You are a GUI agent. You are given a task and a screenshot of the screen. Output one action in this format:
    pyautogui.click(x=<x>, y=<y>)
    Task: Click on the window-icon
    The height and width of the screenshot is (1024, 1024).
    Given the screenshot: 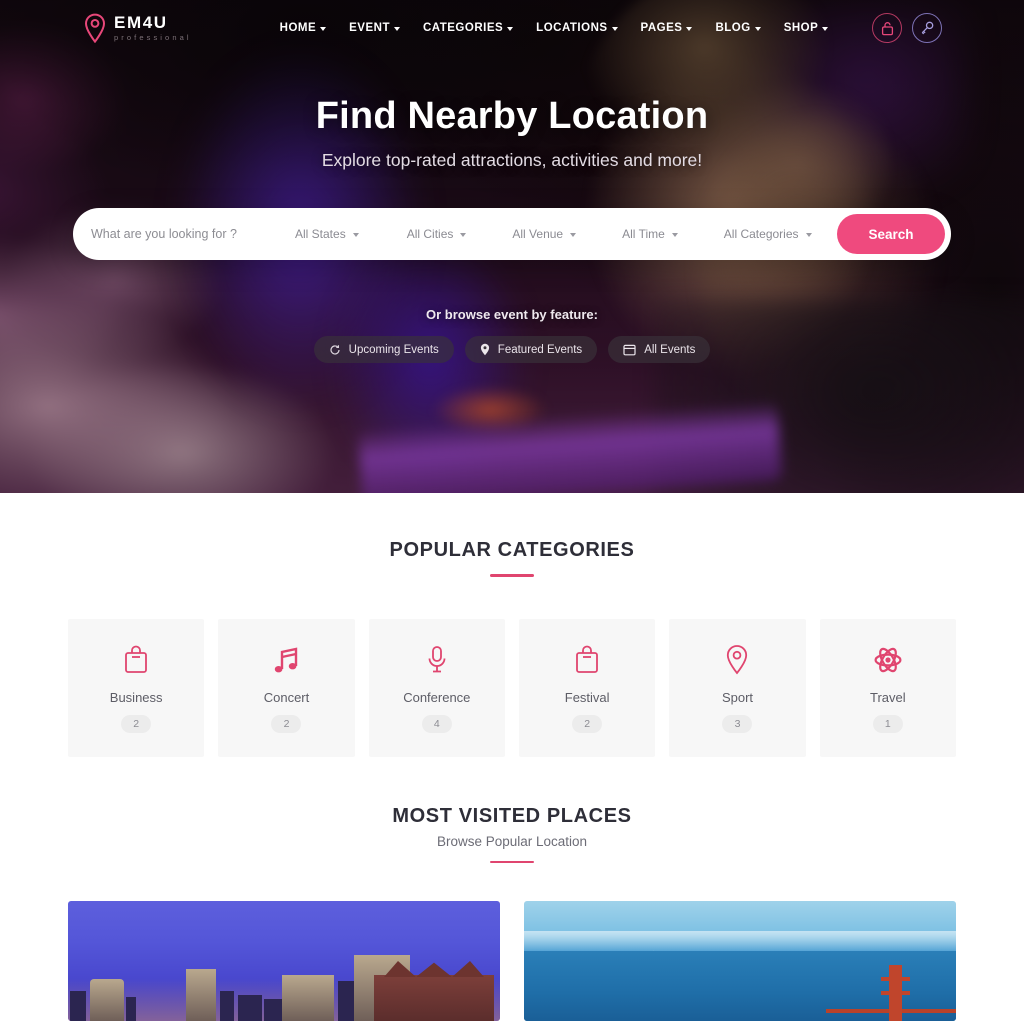 What is the action you would take?
    pyautogui.click(x=629, y=349)
    